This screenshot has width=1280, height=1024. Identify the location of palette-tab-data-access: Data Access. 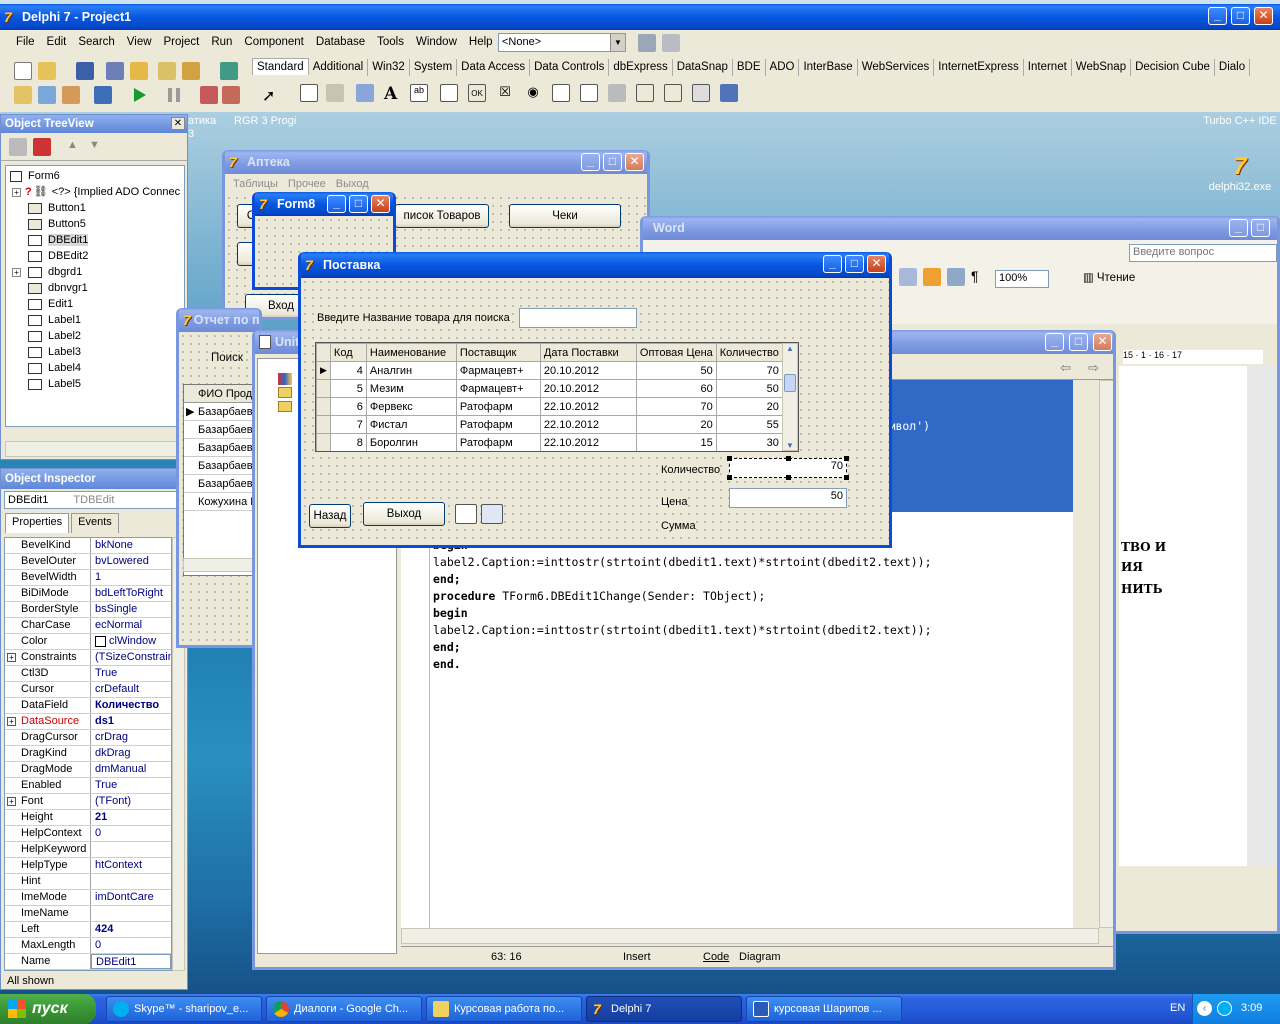
(494, 67).